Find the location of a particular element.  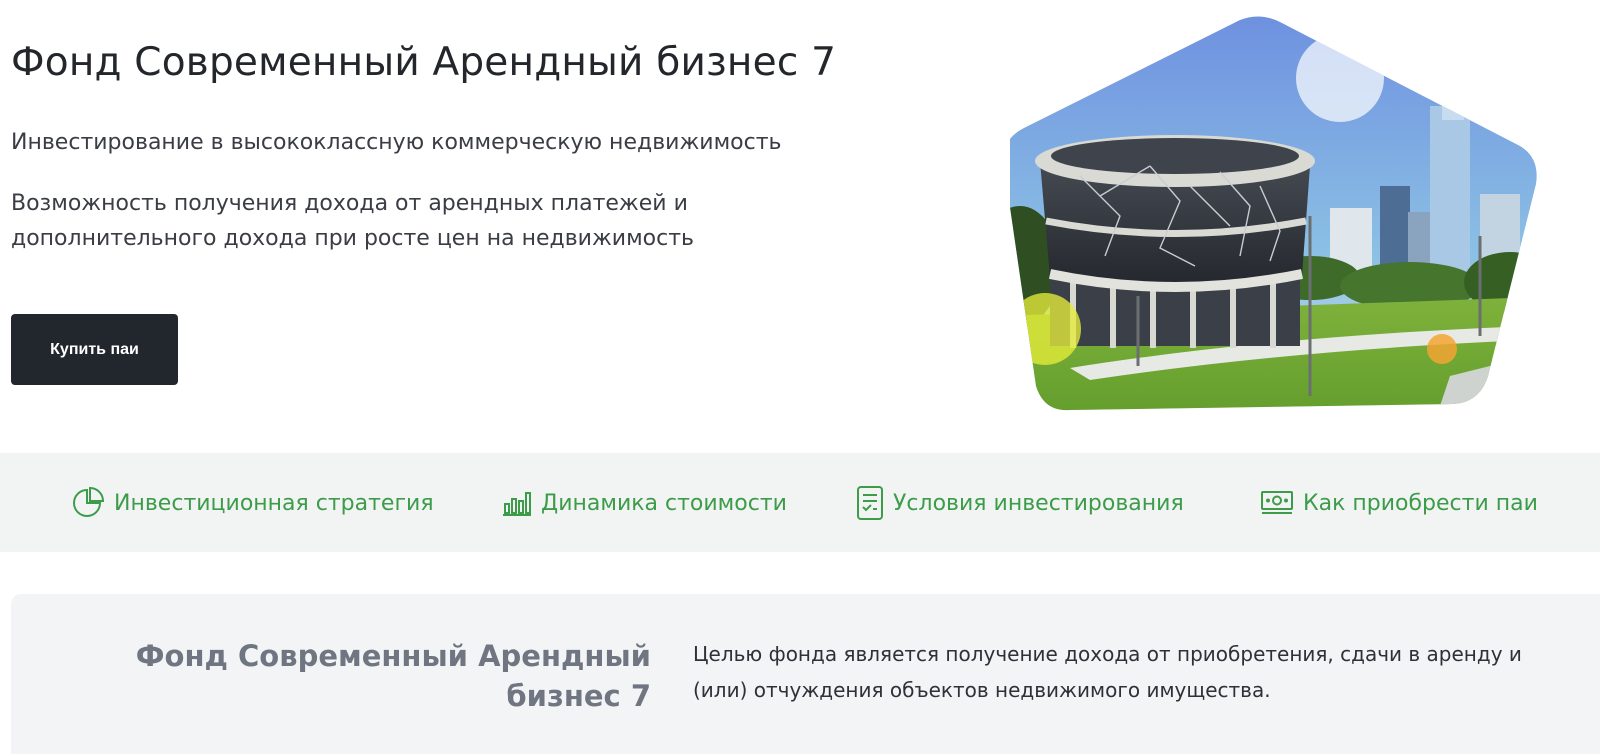

document-list-icon is located at coordinates (870, 503).